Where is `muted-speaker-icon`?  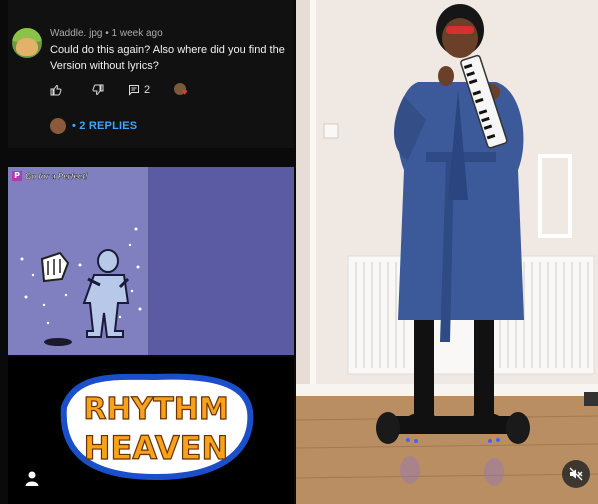 muted-speaker-icon is located at coordinates (576, 474).